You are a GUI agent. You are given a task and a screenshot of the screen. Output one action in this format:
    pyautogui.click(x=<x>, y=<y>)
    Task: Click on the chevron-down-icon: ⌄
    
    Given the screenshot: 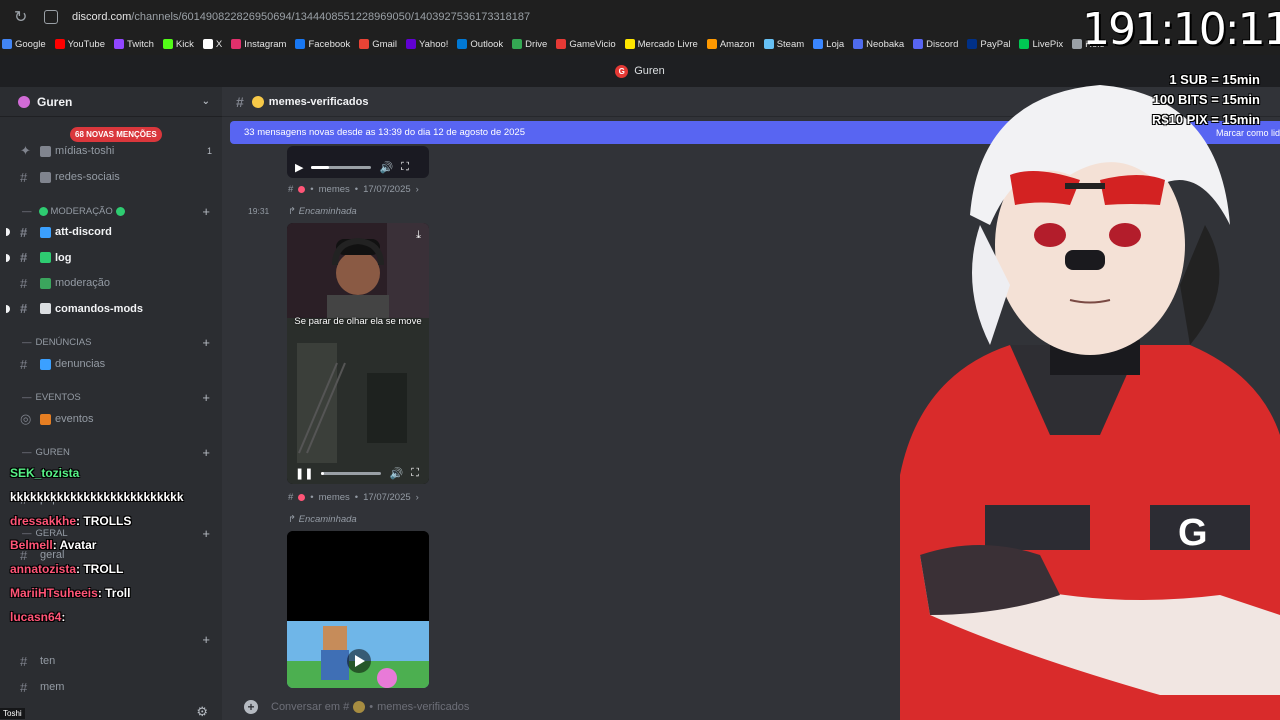 What is the action you would take?
    pyautogui.click(x=205, y=101)
    